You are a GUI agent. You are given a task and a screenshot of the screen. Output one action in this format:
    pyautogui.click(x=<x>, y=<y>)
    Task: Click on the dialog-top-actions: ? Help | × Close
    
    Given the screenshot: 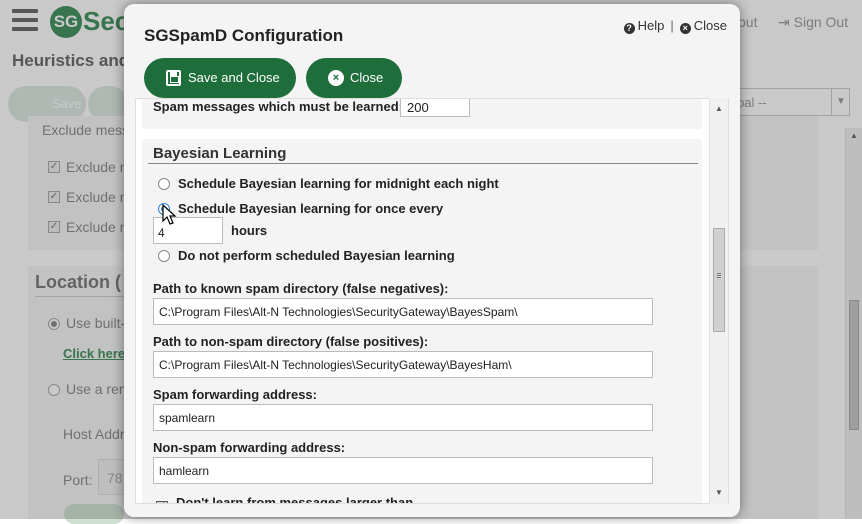 What is the action you would take?
    pyautogui.click(x=675, y=26)
    